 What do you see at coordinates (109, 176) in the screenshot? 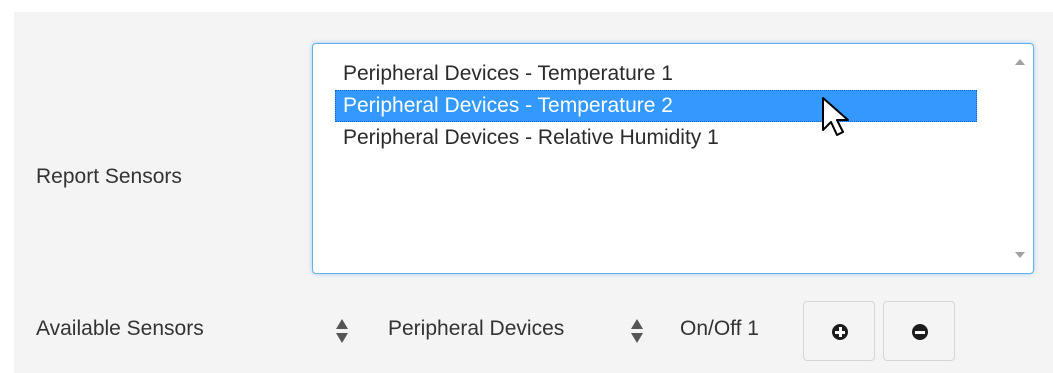
I see `report-sensors-label: Report Sensors` at bounding box center [109, 176].